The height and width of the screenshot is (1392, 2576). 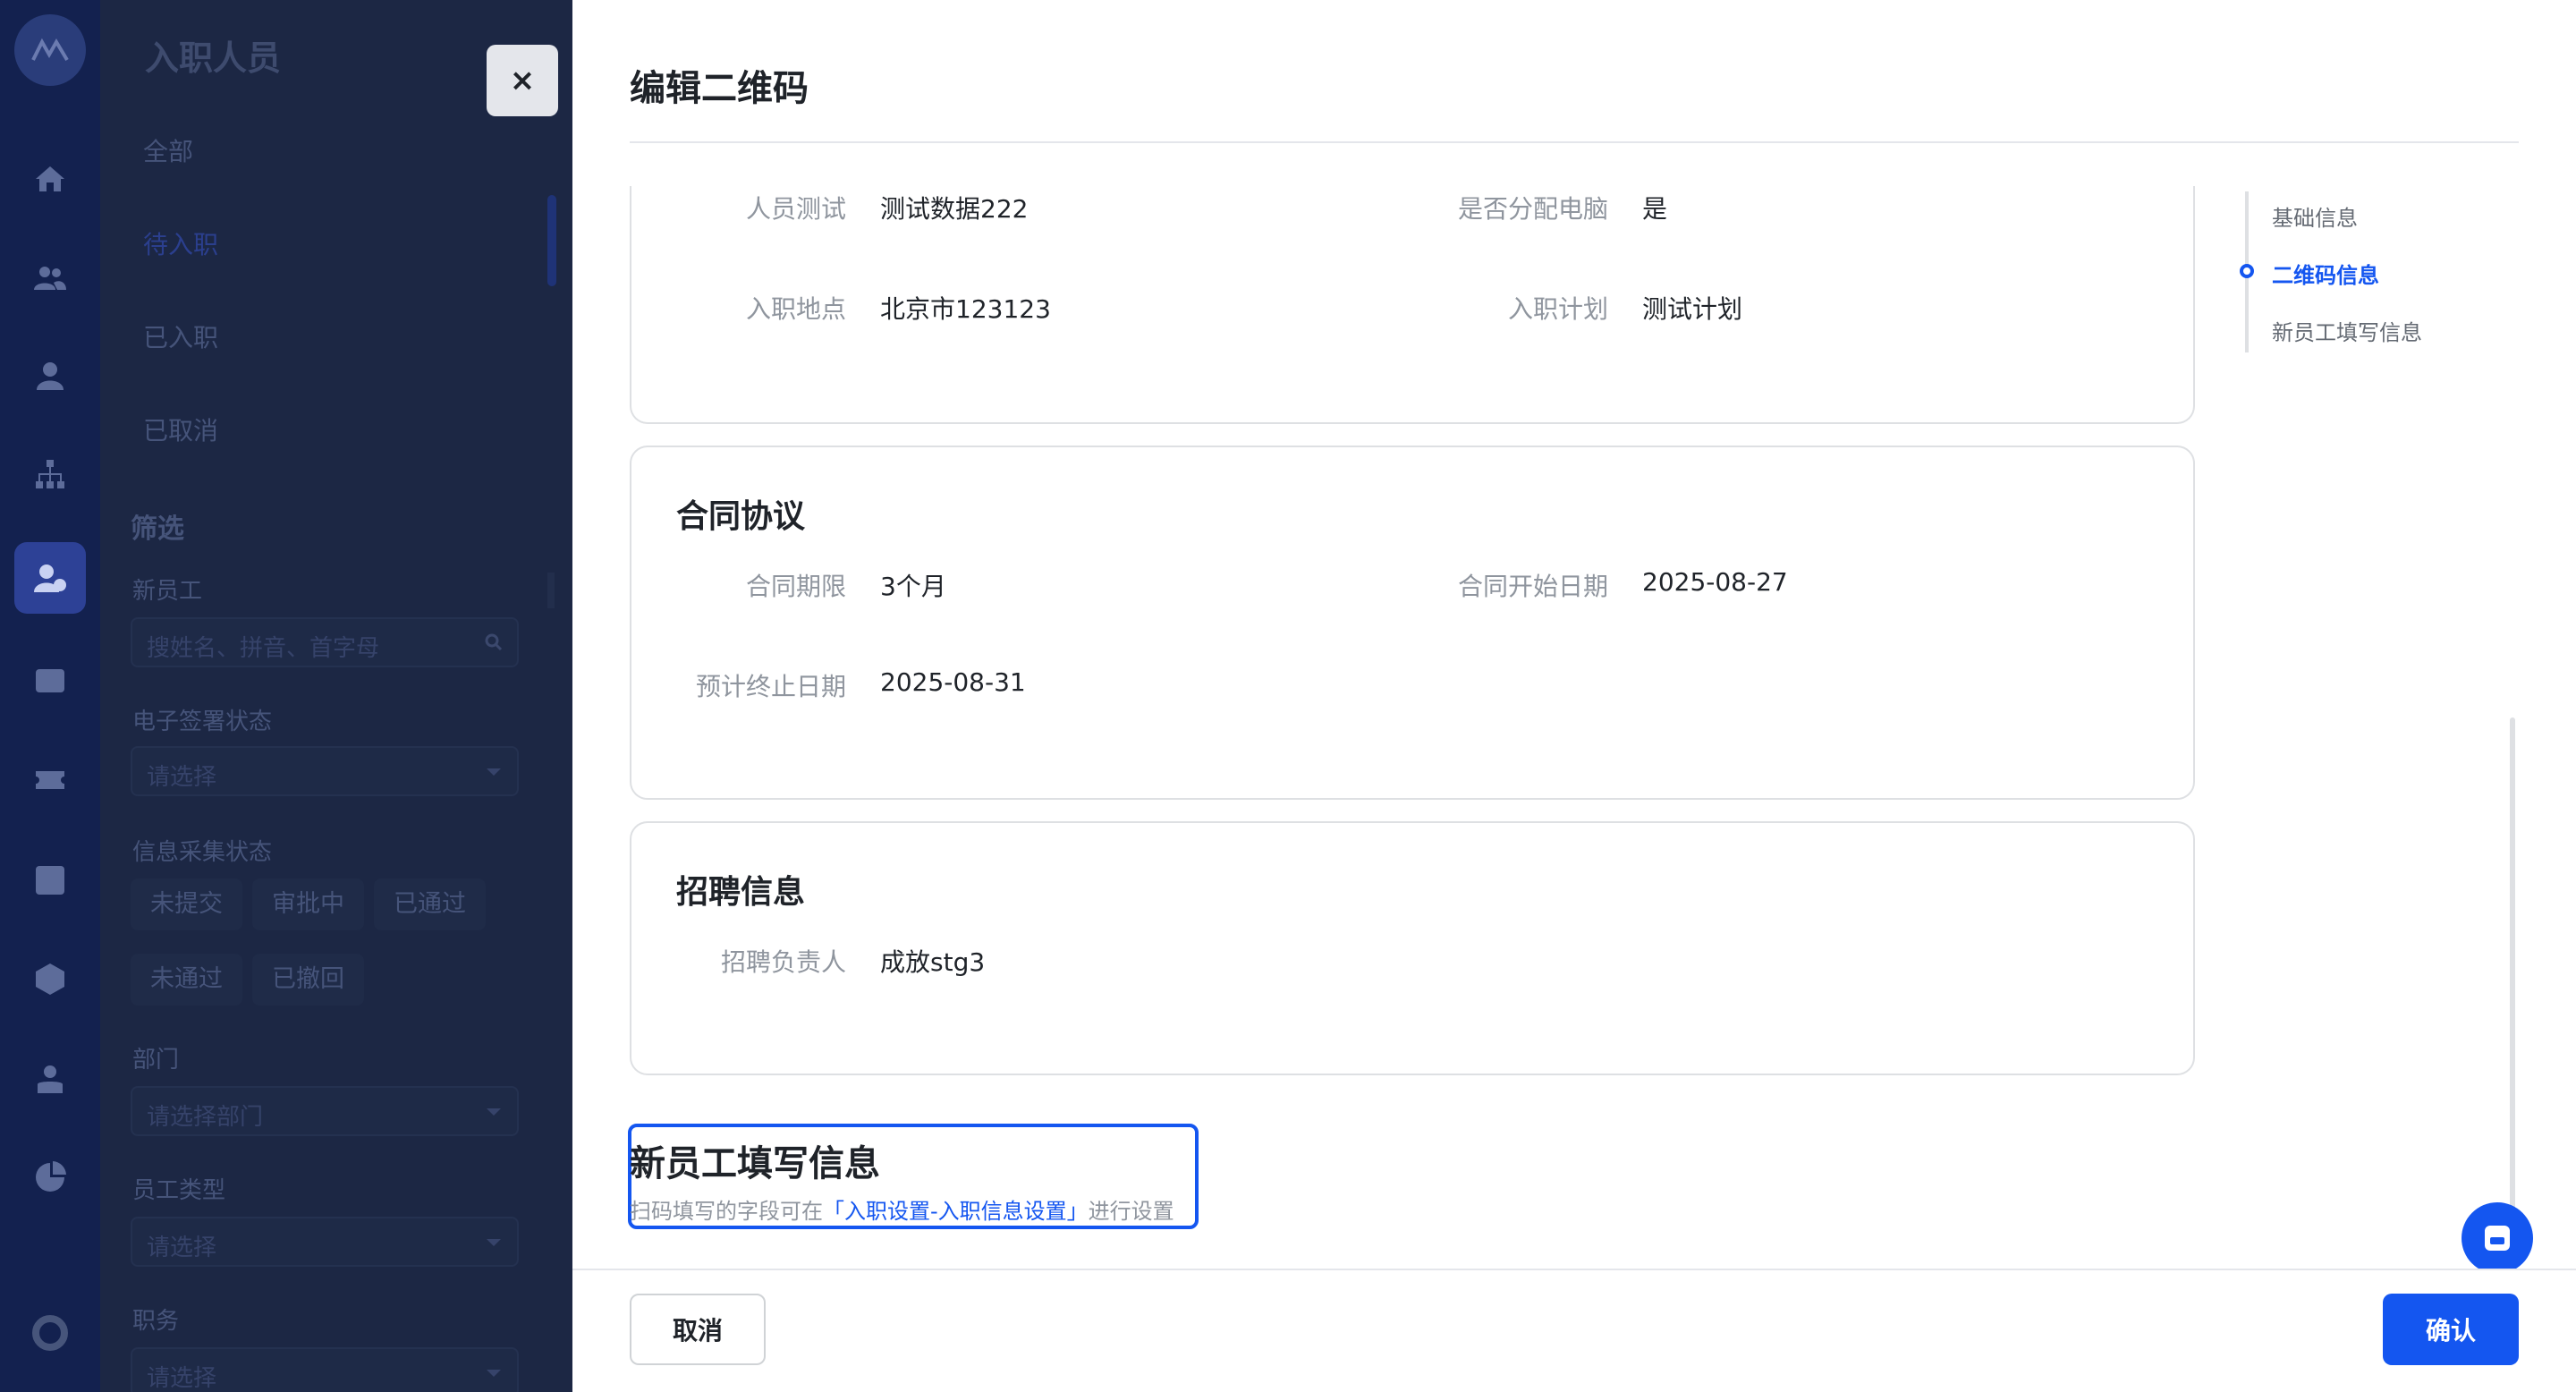 What do you see at coordinates (954, 209) in the screenshot?
I see `field-value: 测试数据222` at bounding box center [954, 209].